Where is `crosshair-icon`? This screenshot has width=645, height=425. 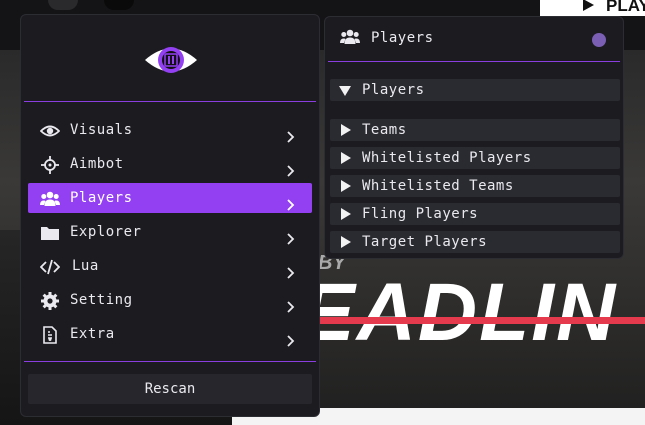
crosshair-icon is located at coordinates (50, 164).